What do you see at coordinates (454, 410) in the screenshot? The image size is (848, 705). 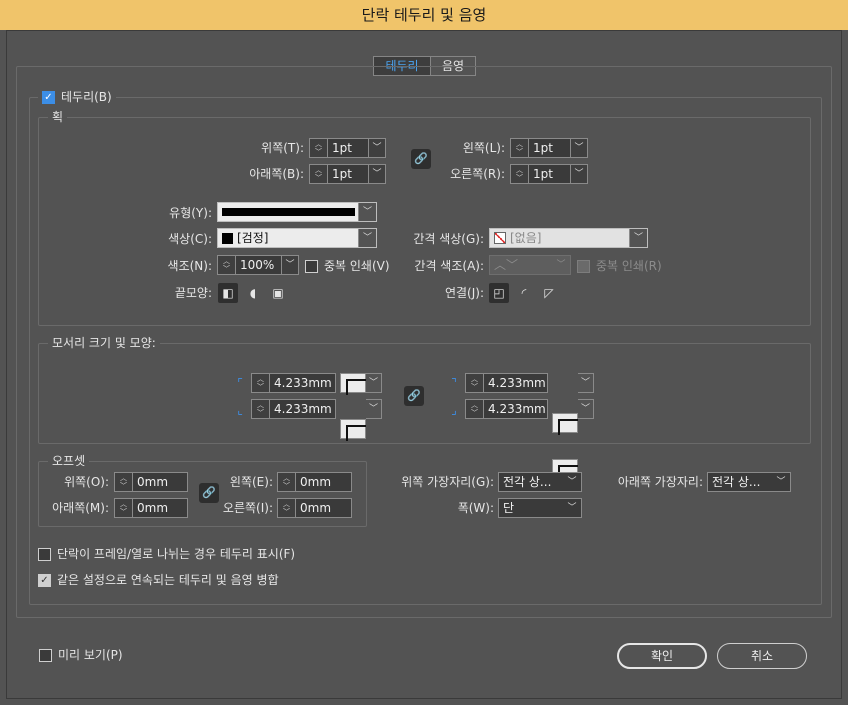 I see `bottom-right-corner-icon: ⌟` at bounding box center [454, 410].